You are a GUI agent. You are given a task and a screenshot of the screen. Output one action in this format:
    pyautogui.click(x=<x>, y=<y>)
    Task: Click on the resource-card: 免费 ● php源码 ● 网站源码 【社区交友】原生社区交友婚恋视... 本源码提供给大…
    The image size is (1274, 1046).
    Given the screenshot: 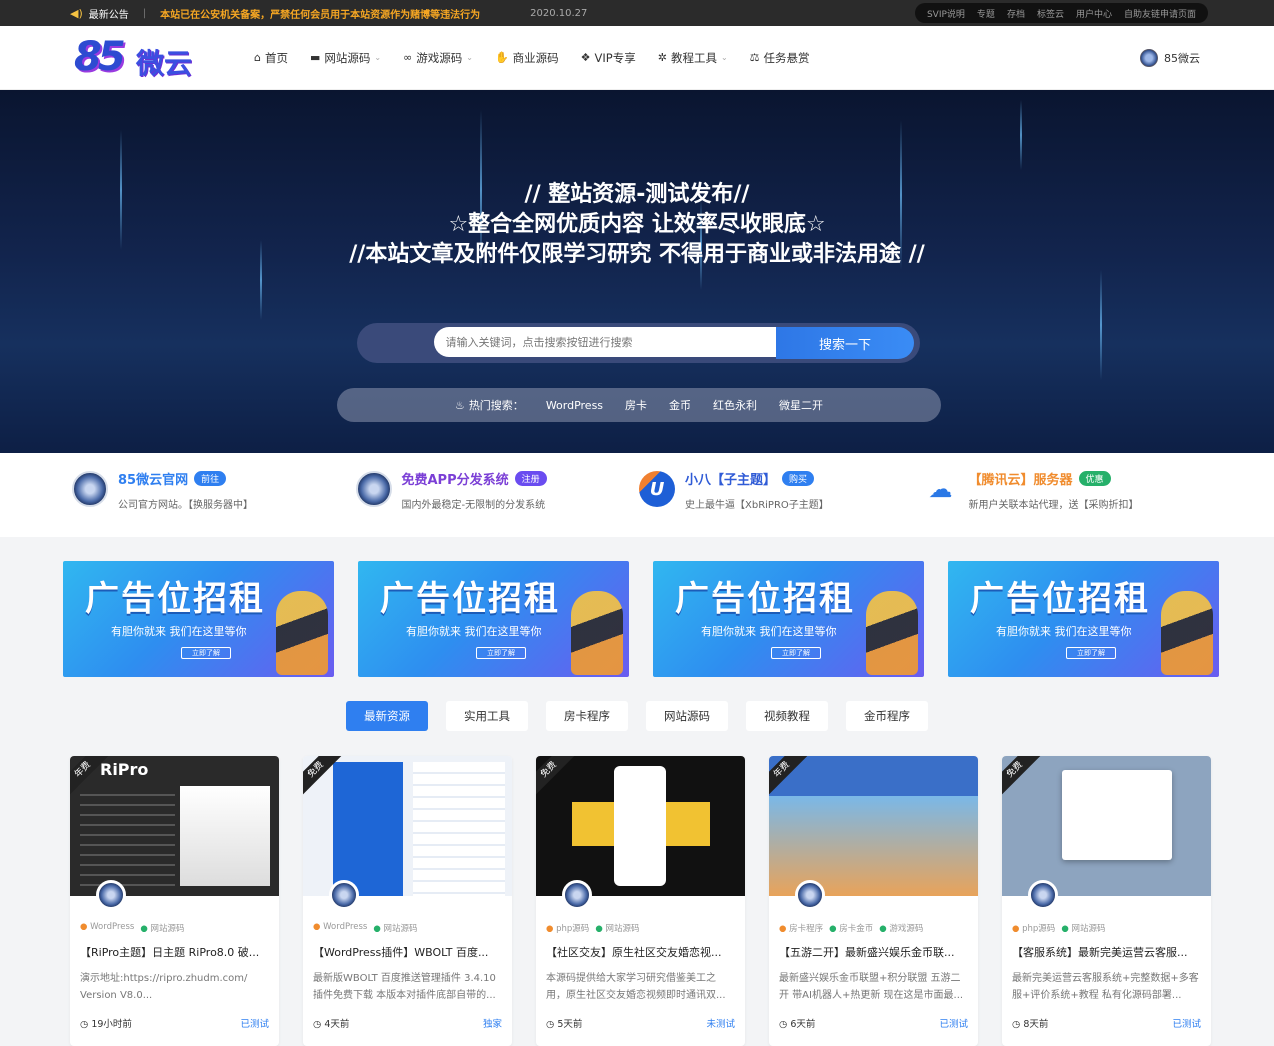 What is the action you would take?
    pyautogui.click(x=640, y=901)
    